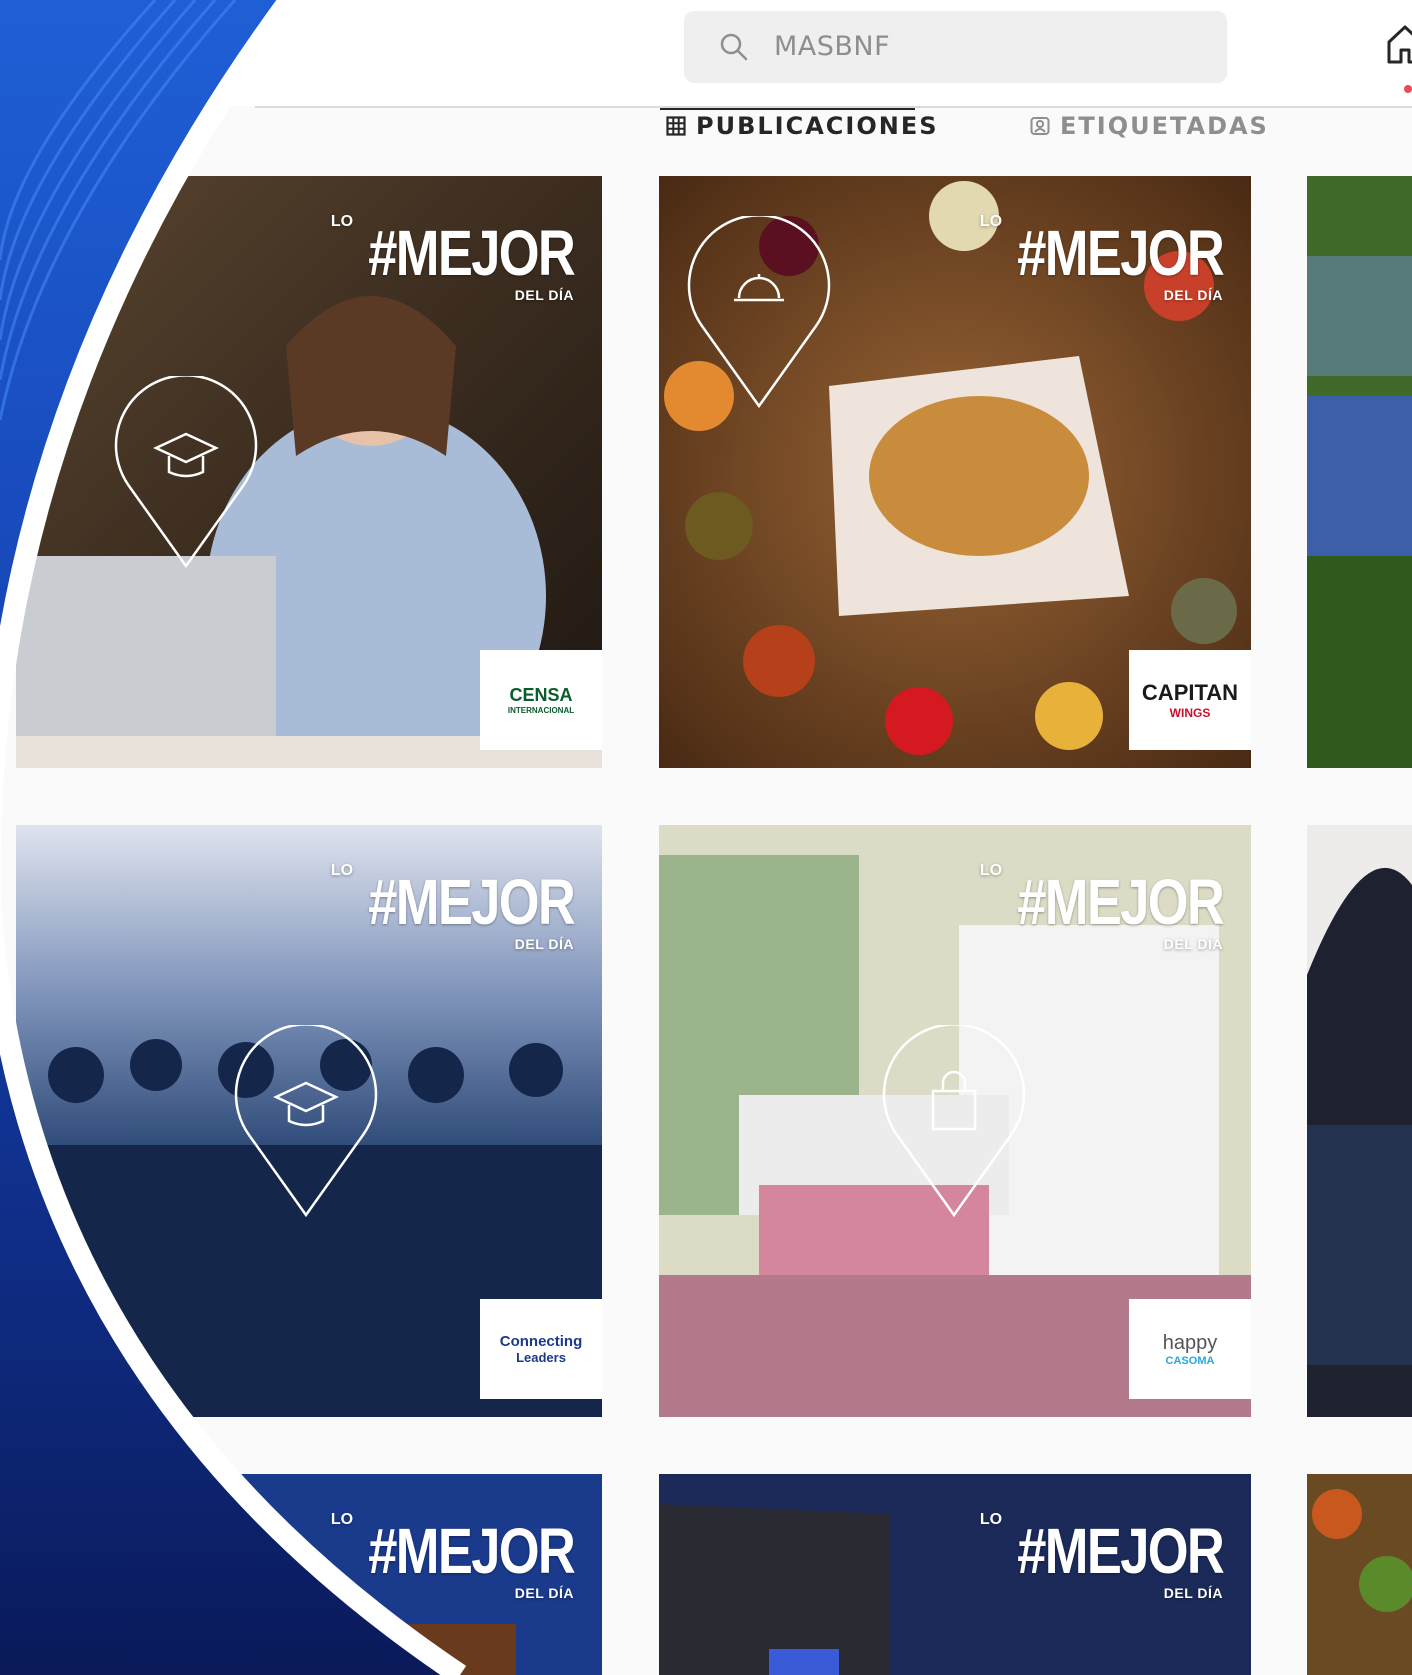 Image resolution: width=1412 pixels, height=1675 pixels. What do you see at coordinates (1408, 89) in the screenshot?
I see `notification-dot` at bounding box center [1408, 89].